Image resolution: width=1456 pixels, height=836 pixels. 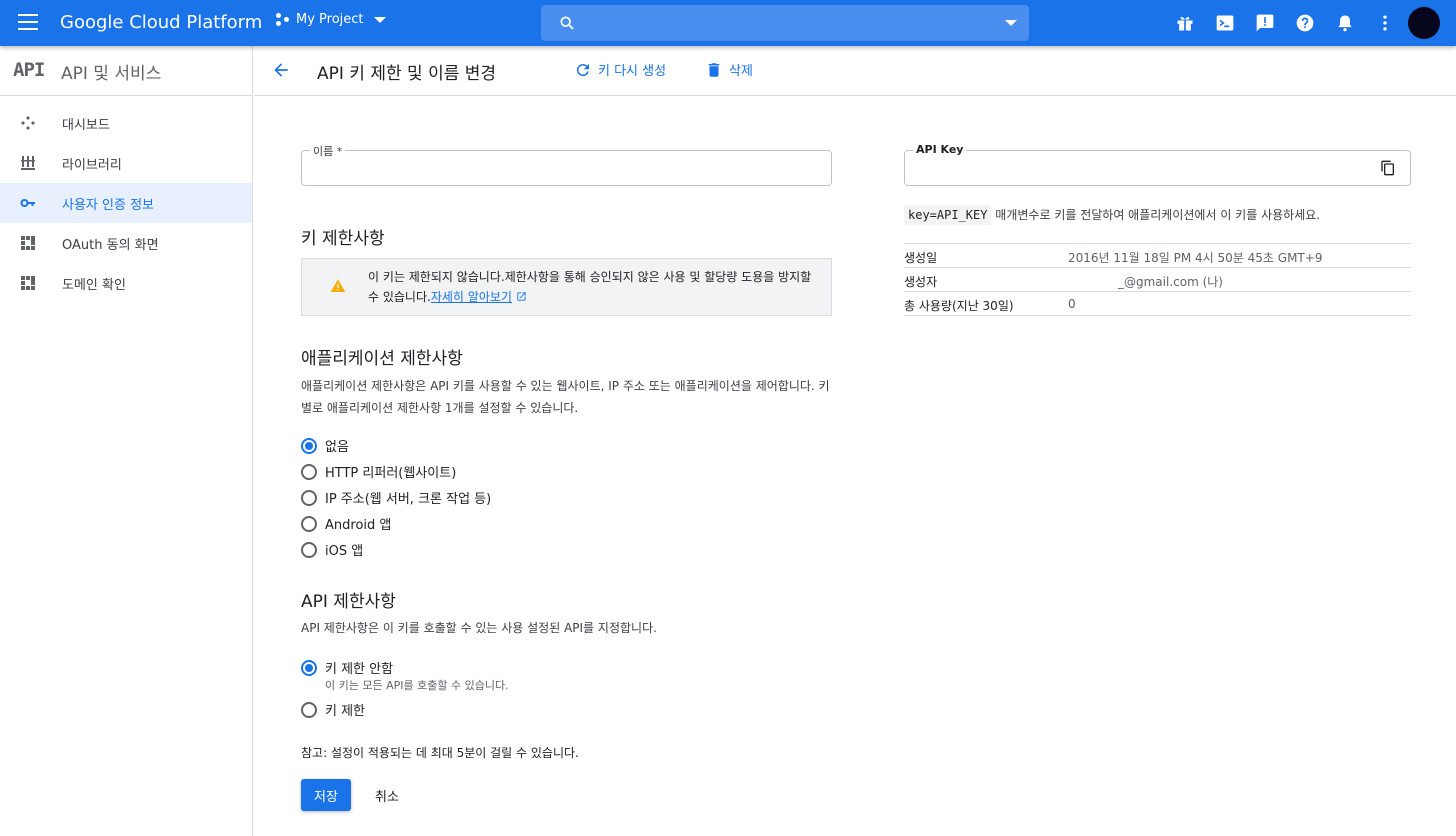 What do you see at coordinates (337, 447) in the screenshot?
I see `radio-label: 없음` at bounding box center [337, 447].